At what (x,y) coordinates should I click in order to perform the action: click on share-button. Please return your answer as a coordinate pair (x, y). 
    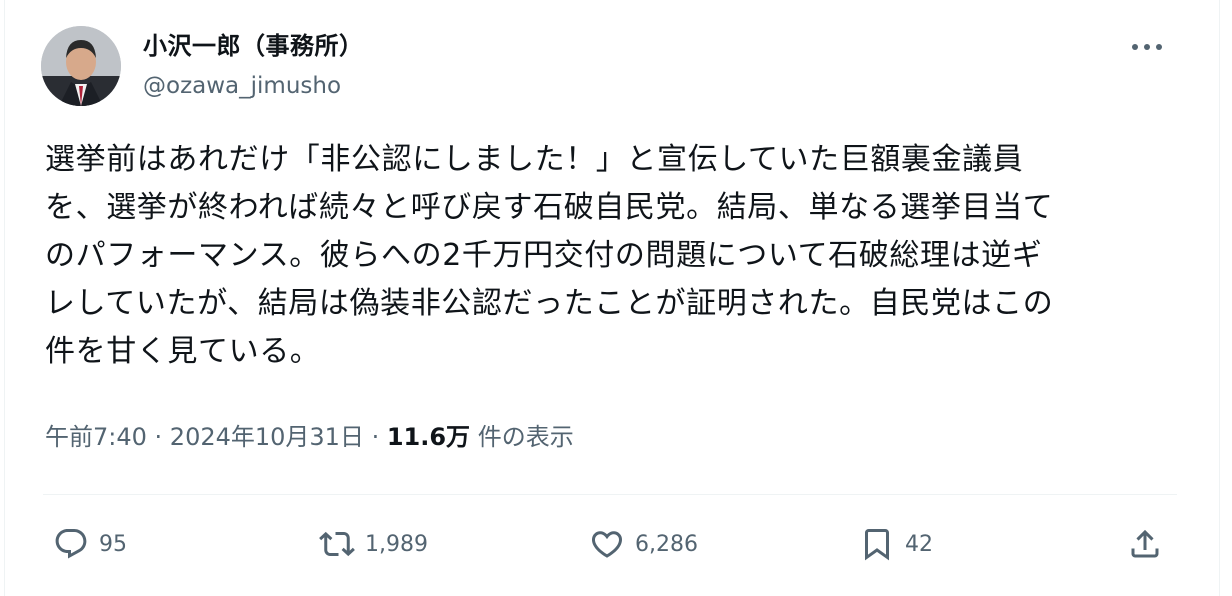
    Looking at the image, I should click on (1145, 544).